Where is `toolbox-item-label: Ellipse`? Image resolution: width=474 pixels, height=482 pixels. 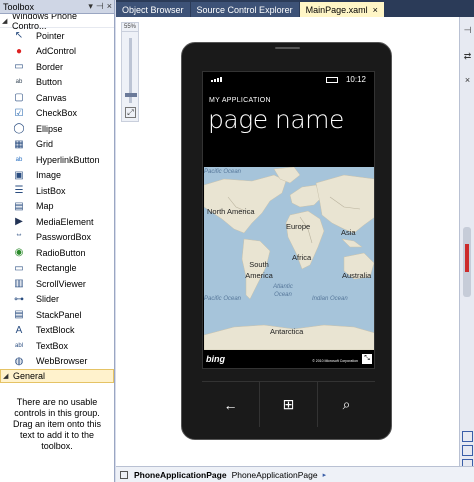
toolbox-item-label: Ellipse is located at coordinates (49, 128).